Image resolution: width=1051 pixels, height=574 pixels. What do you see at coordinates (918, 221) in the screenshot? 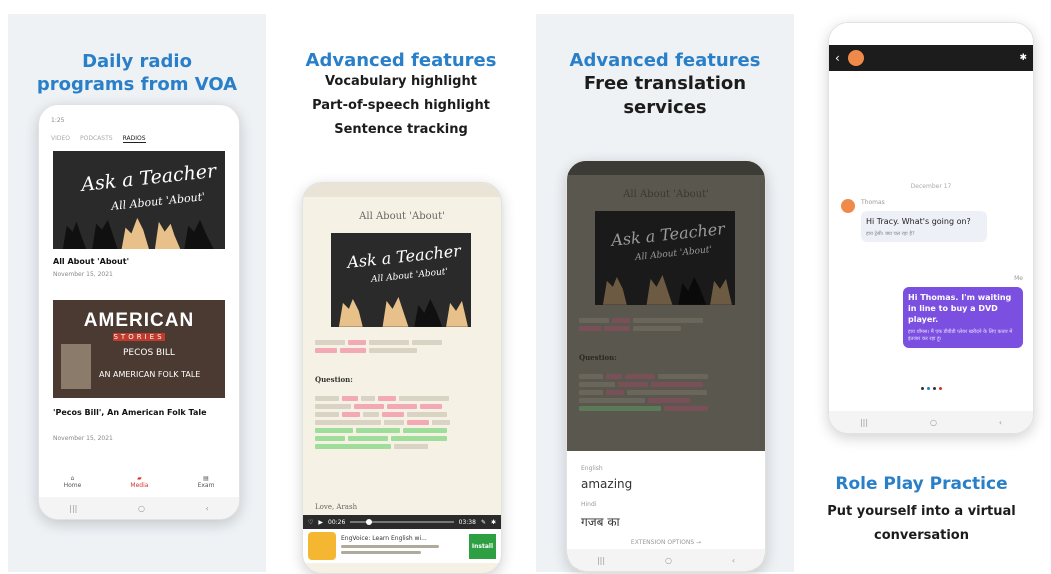
I see `incoming-text: Hi Tracy. What's going on?` at bounding box center [918, 221].